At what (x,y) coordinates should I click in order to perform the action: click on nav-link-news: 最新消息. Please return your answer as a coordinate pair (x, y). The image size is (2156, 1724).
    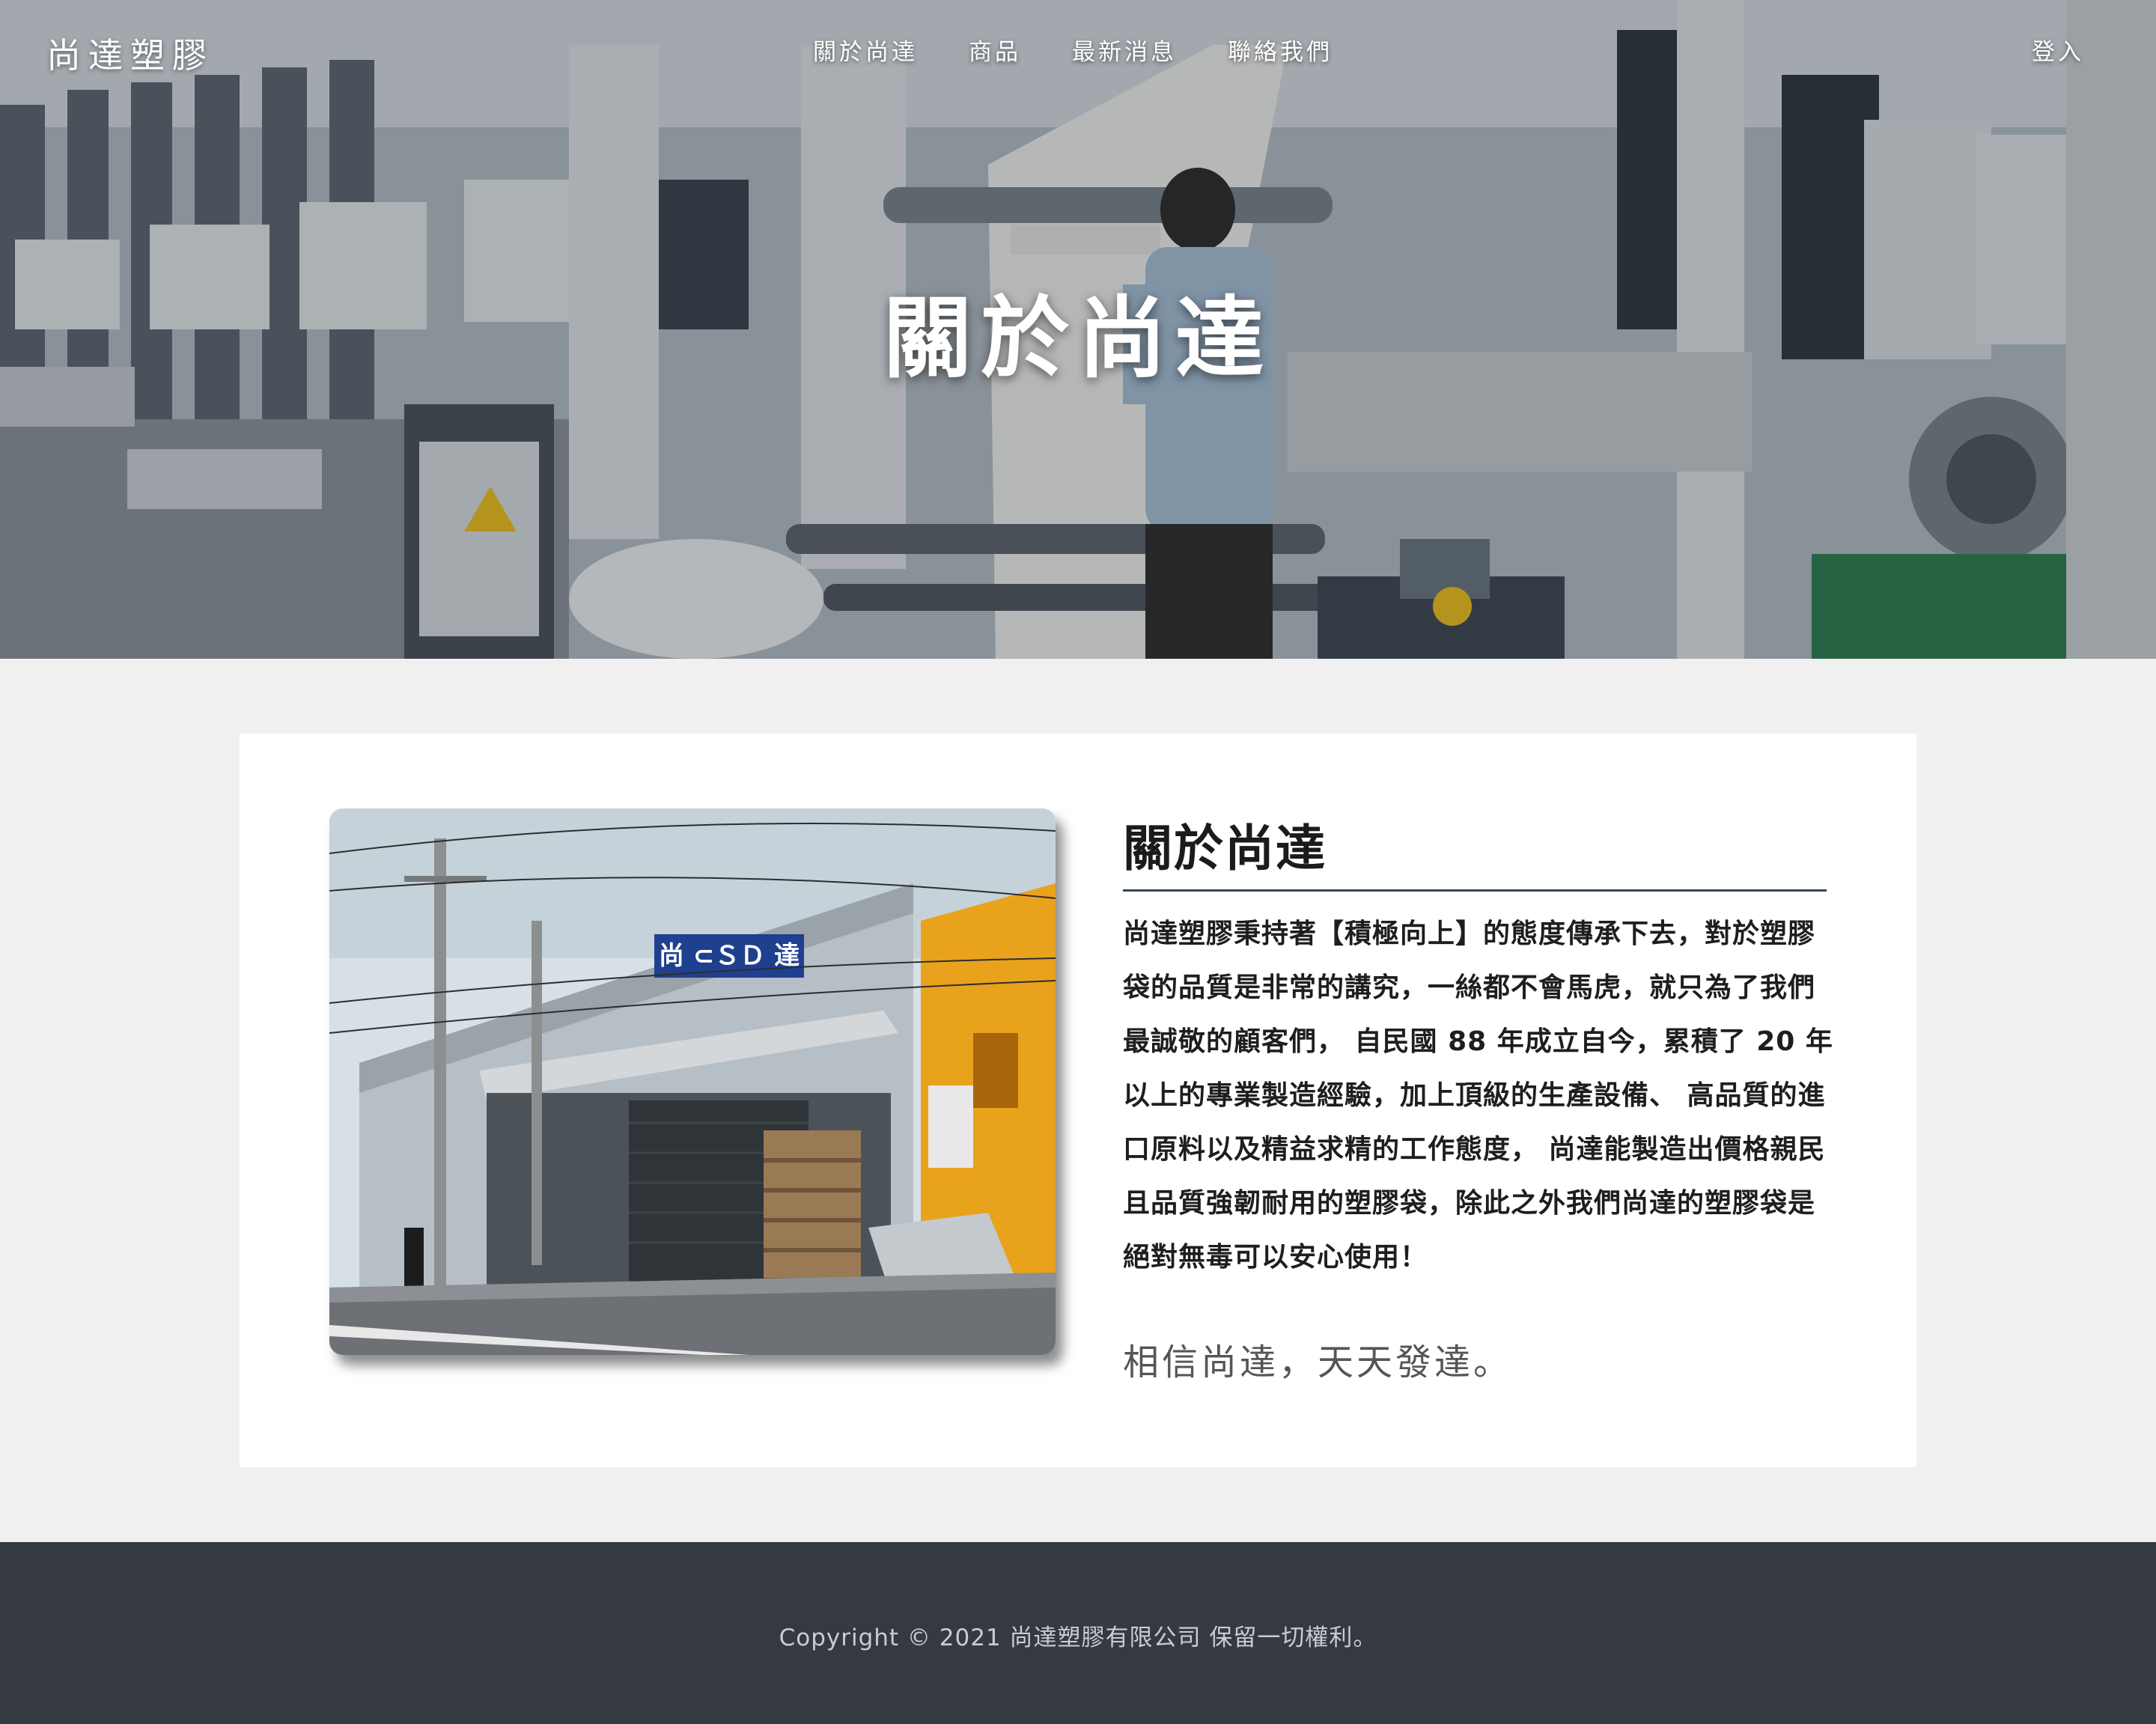
    Looking at the image, I should click on (1124, 50).